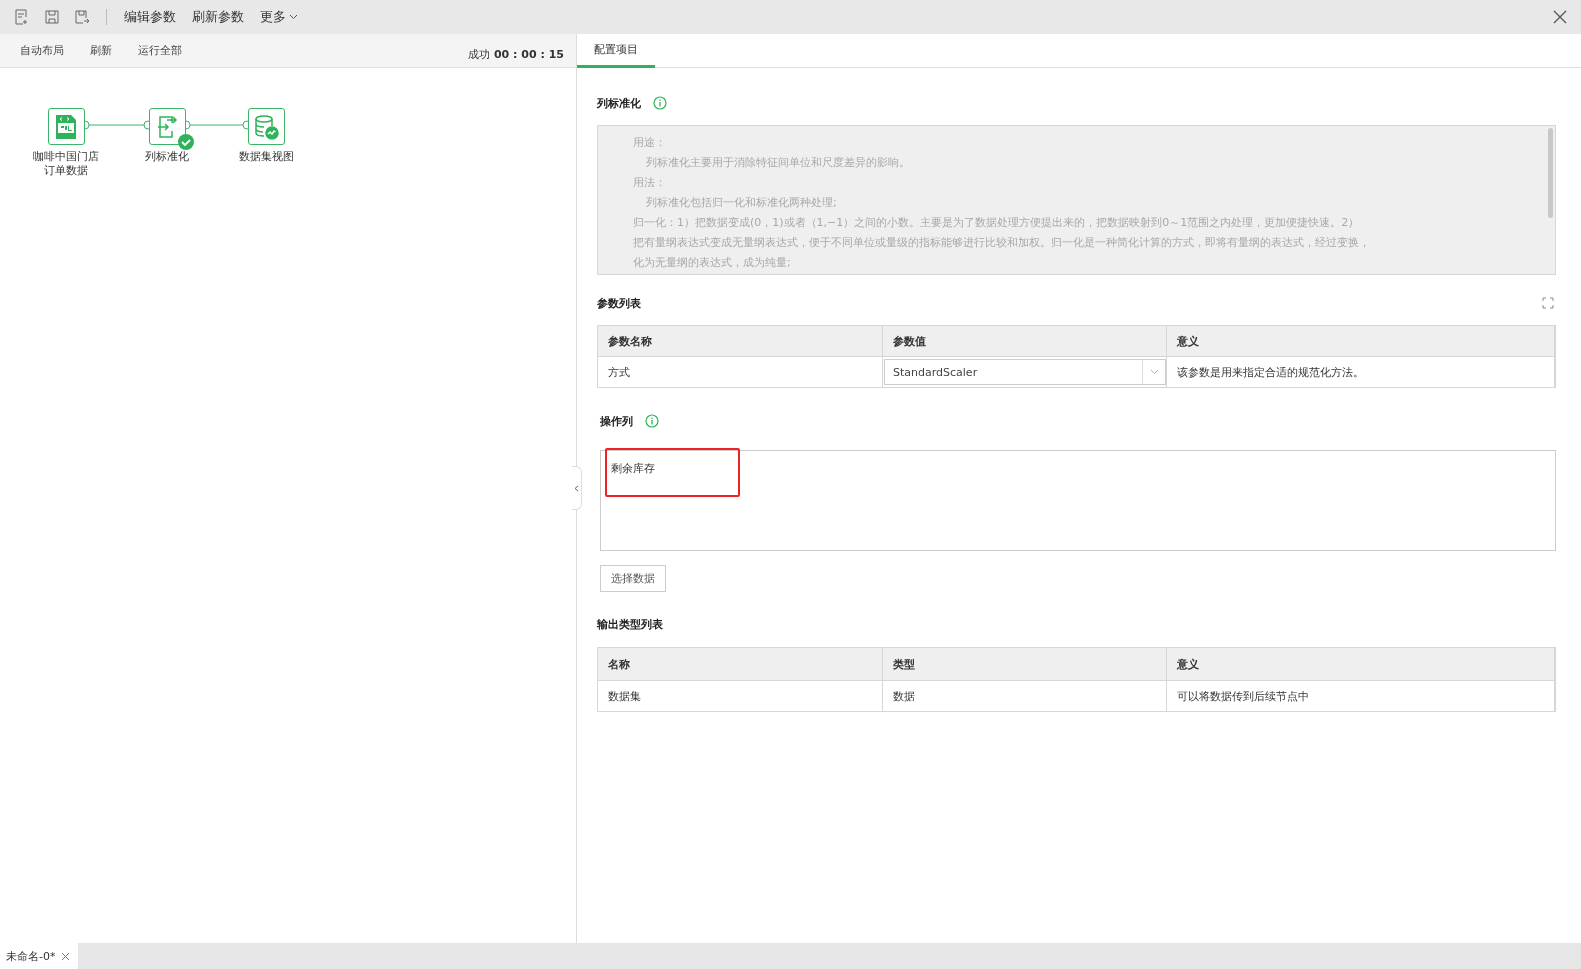 The width and height of the screenshot is (1581, 969). I want to click on collapse-handle, so click(577, 488).